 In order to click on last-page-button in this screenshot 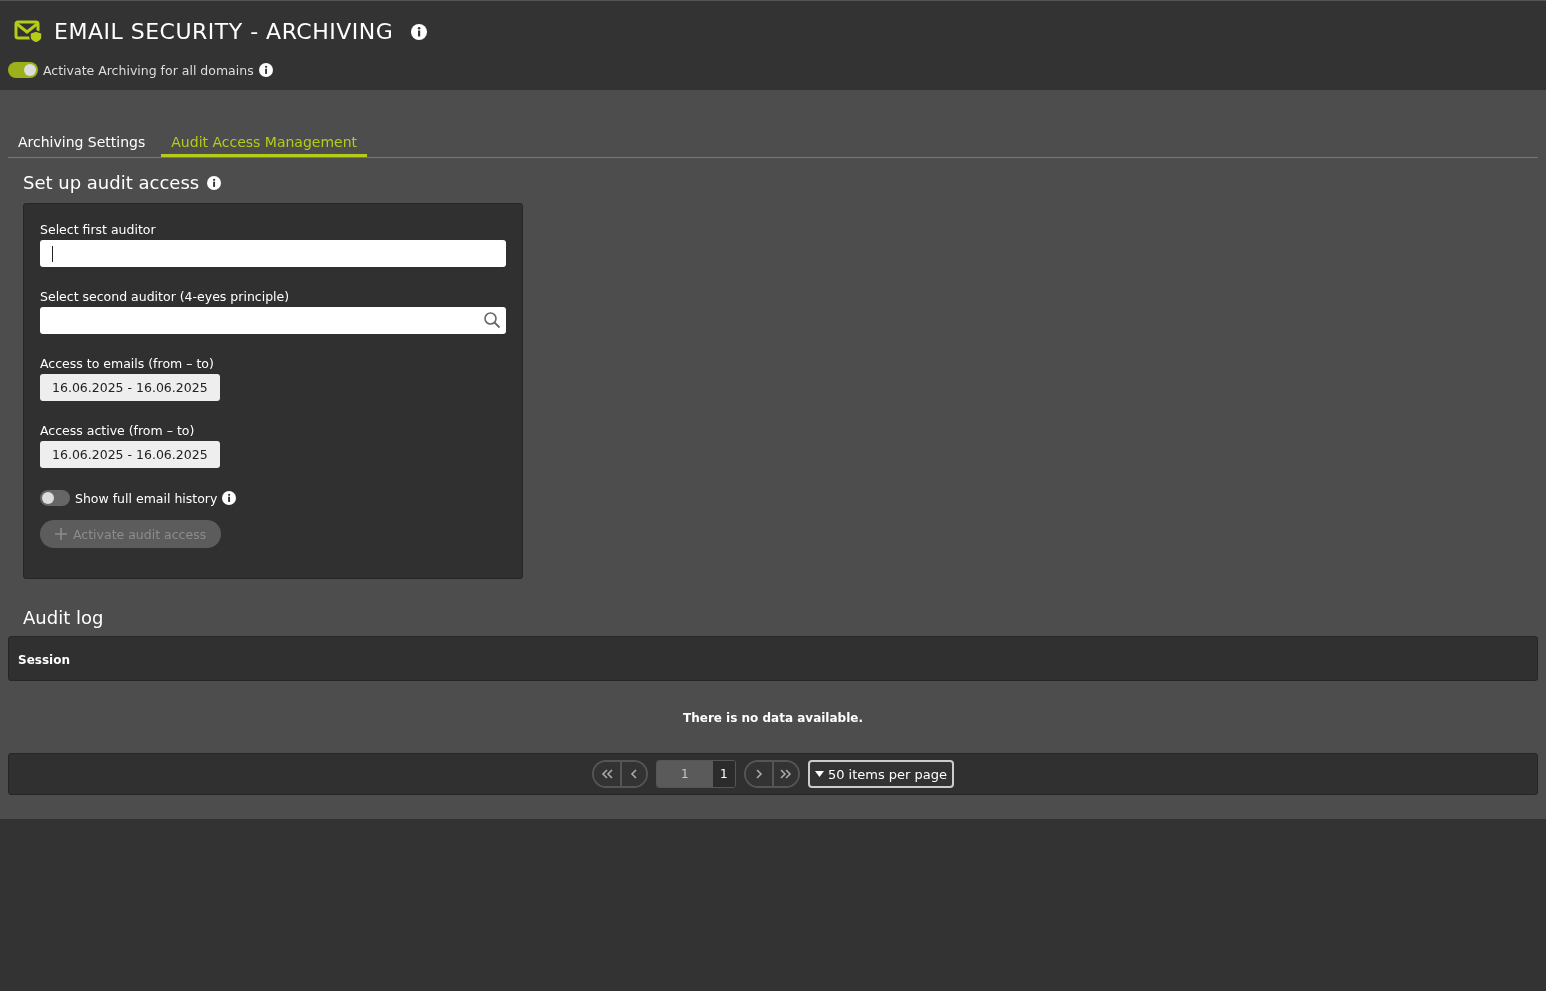, I will do `click(784, 774)`.